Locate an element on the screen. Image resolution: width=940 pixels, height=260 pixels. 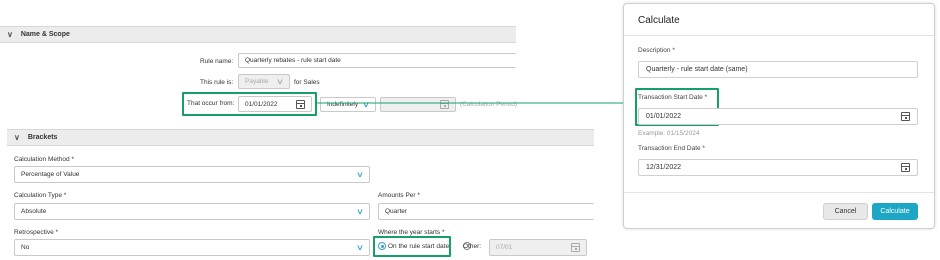
dialog-footer-divider is located at coordinates (779, 192).